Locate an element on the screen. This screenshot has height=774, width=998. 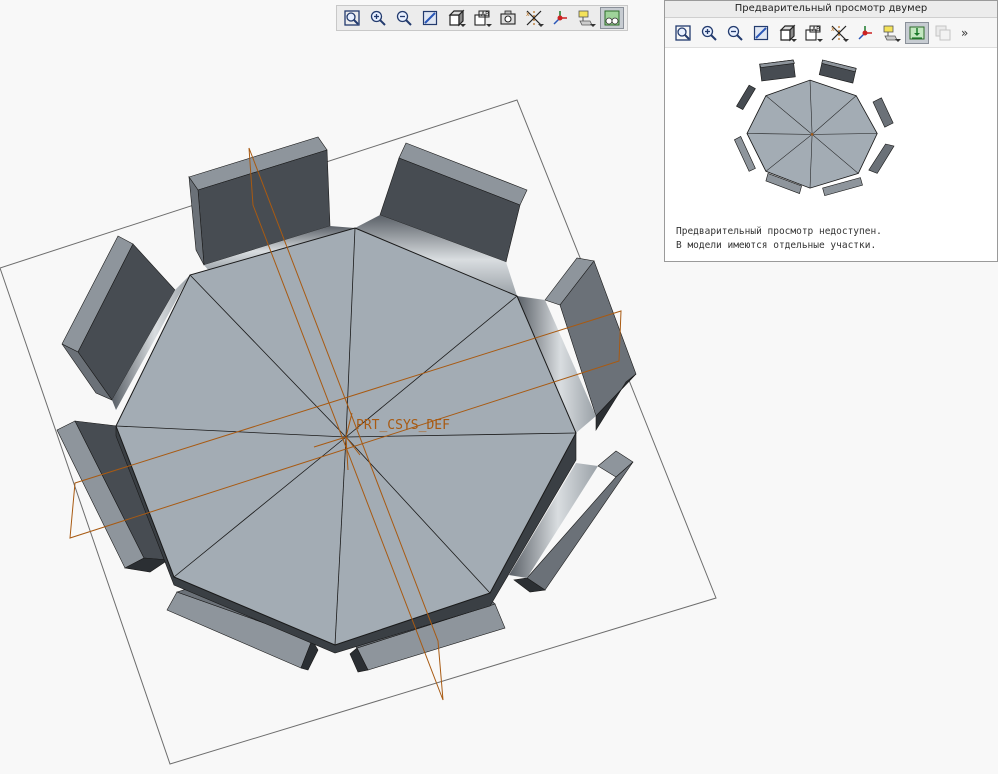
preview-fit-button is located at coordinates (917, 32).